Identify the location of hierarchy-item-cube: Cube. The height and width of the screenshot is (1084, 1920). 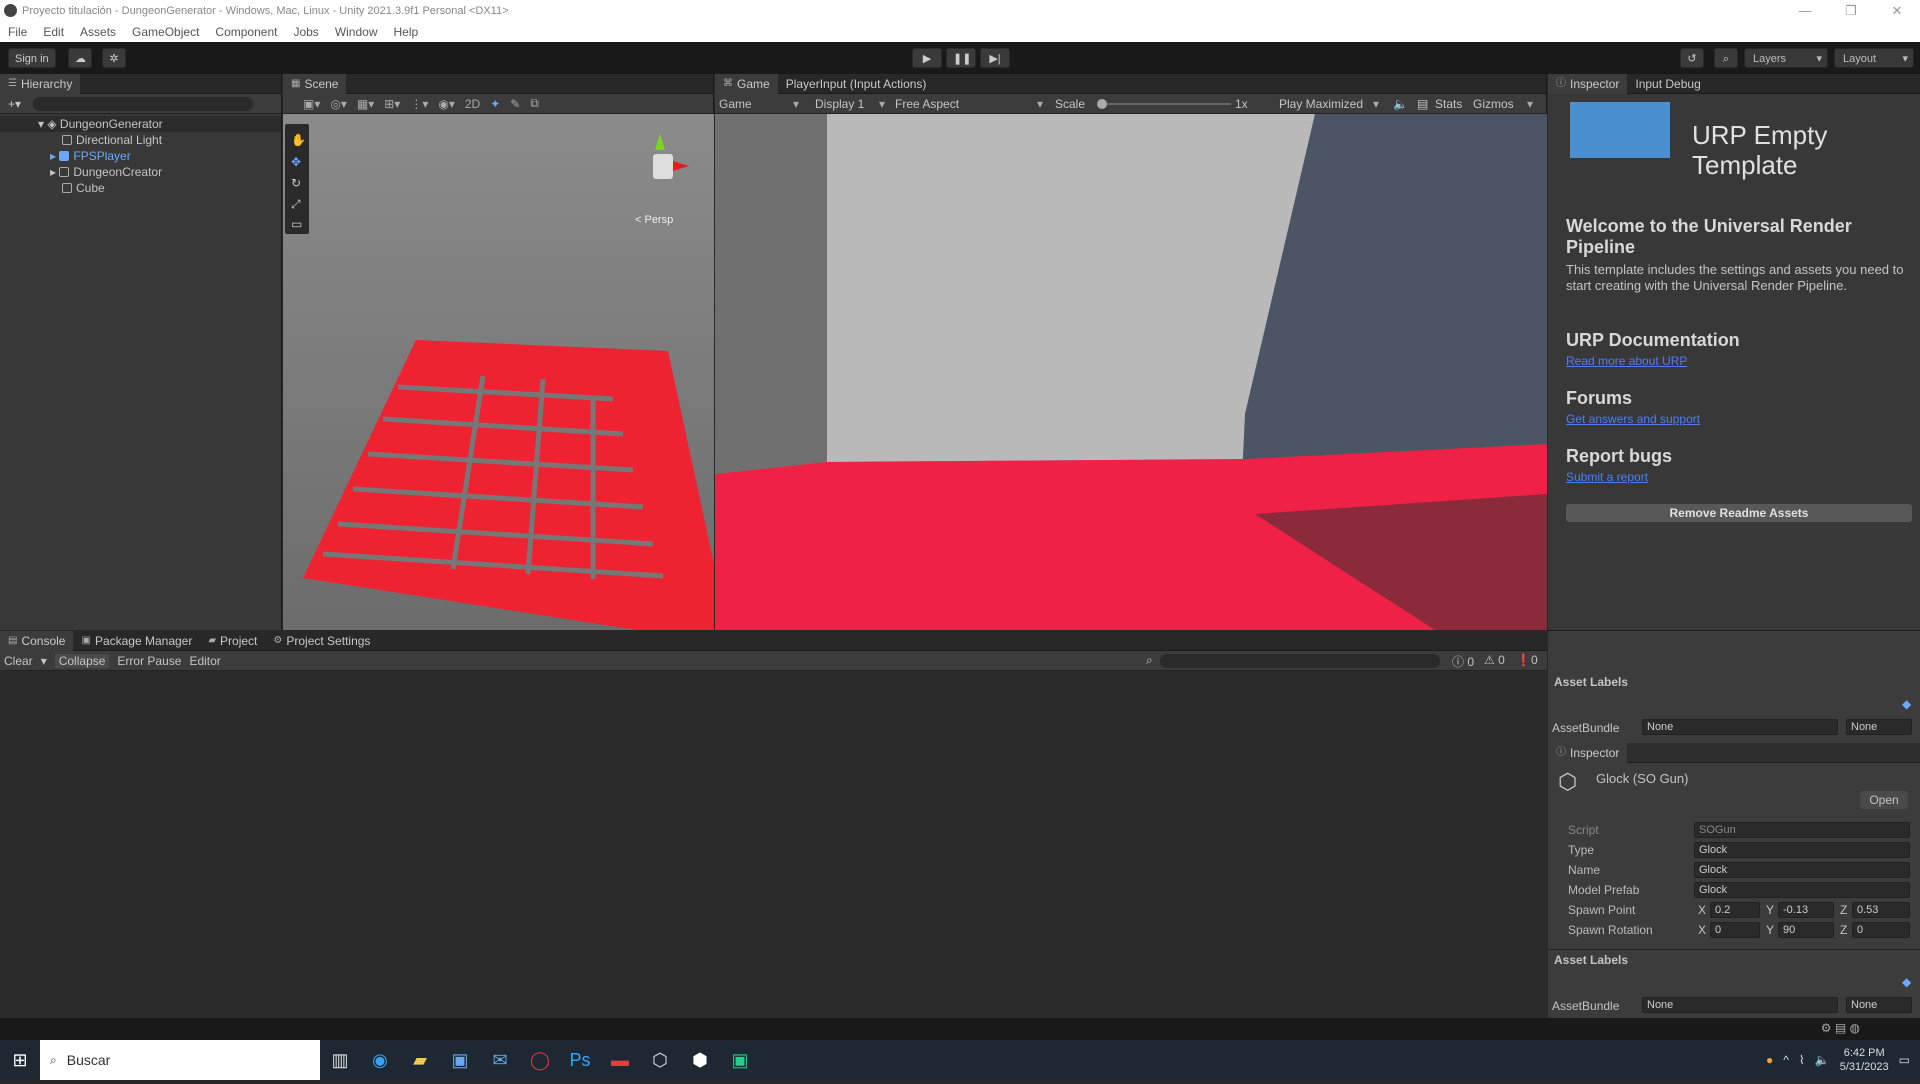
(140, 188).